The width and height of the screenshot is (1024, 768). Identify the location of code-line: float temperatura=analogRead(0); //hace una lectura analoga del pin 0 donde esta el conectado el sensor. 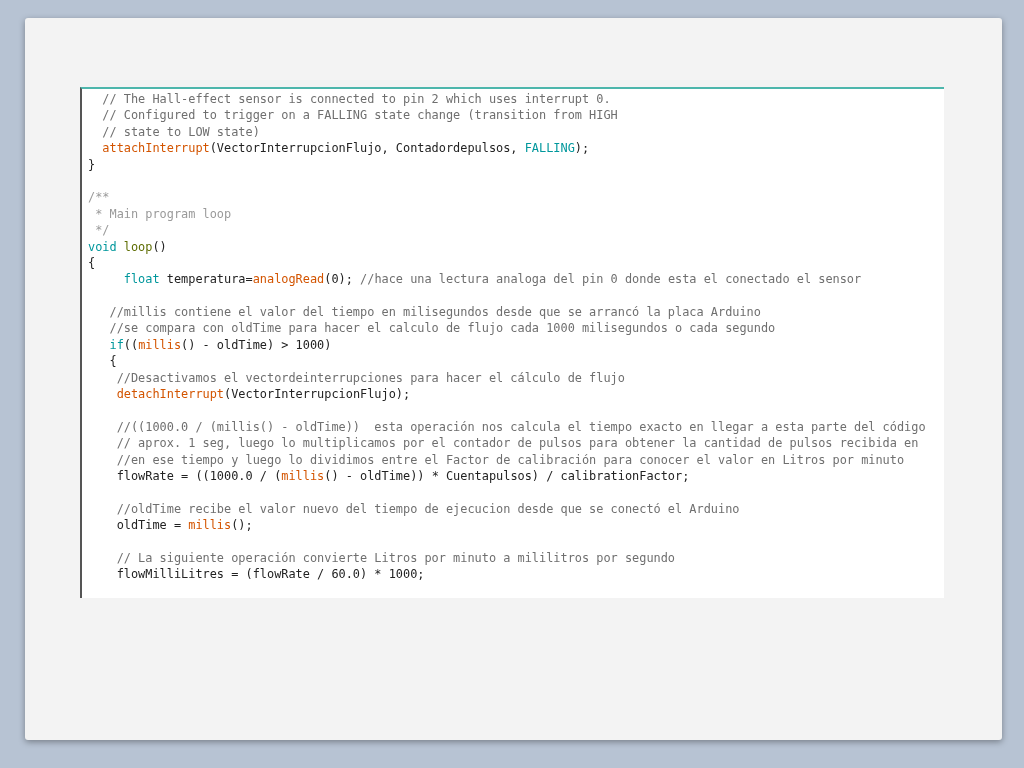
(492, 279).